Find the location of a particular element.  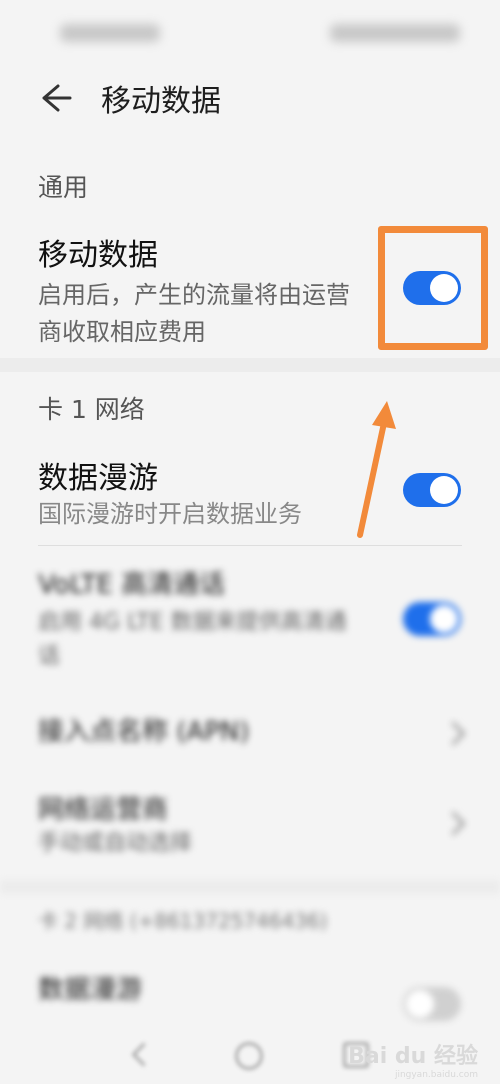

data-roaming-toggle is located at coordinates (432, 490).